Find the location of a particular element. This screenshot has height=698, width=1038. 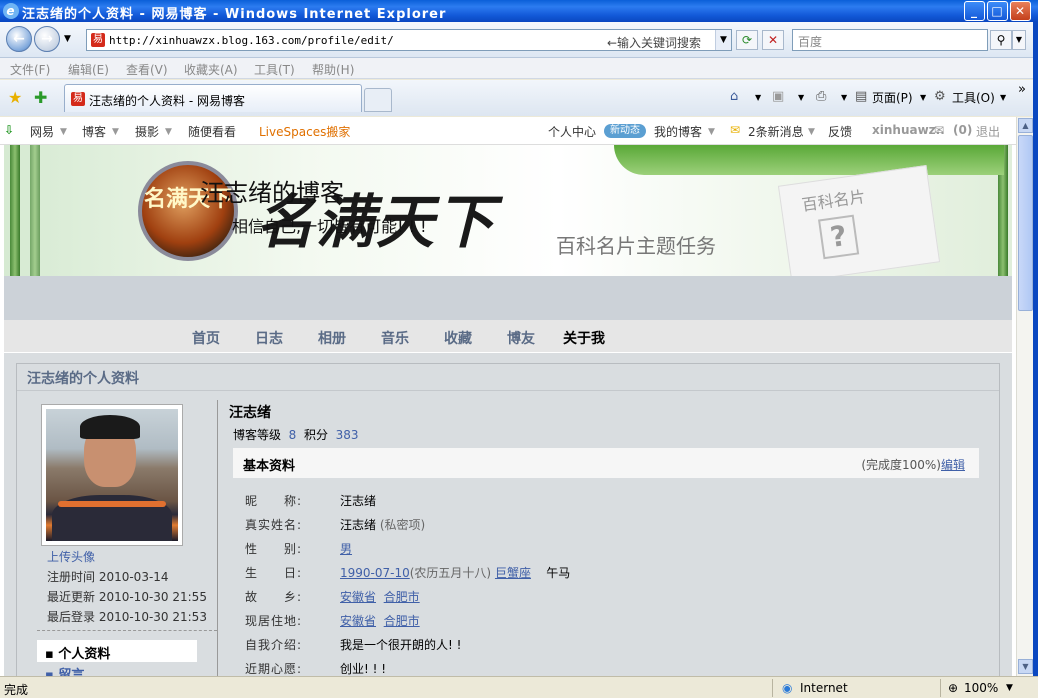

zodiac-link: 巨蟹座 is located at coordinates (513, 573).